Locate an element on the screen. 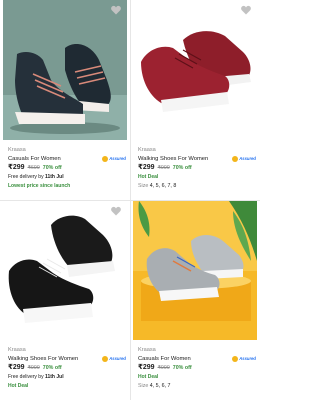  product-mrp: ₹699 is located at coordinates (33, 168).